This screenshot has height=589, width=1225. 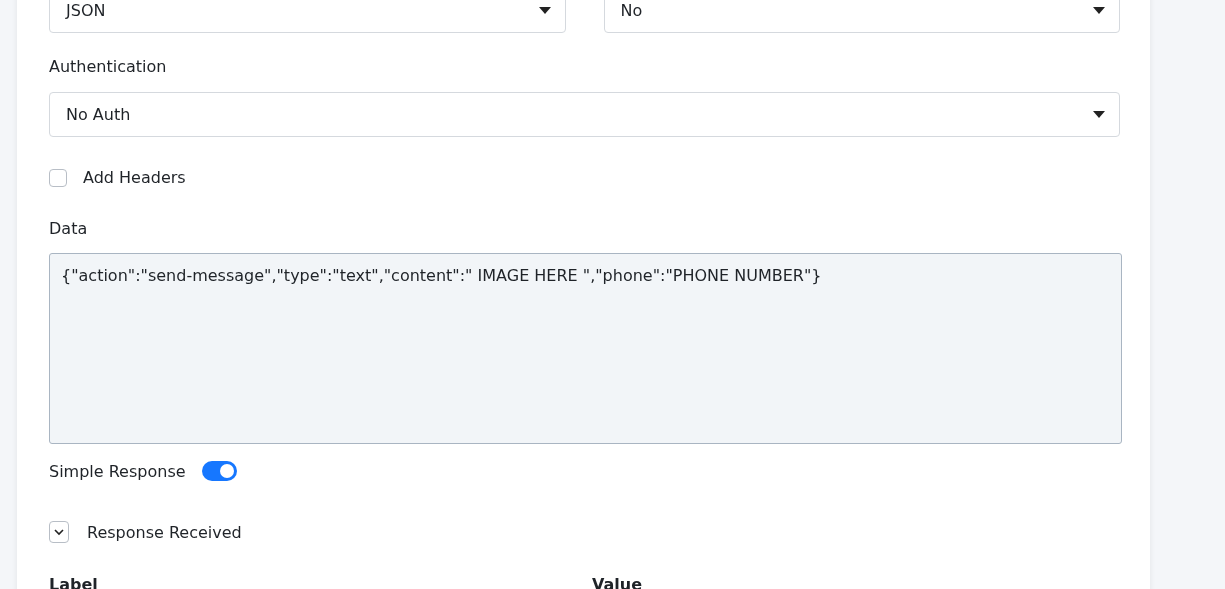 What do you see at coordinates (58, 177) in the screenshot?
I see `checkbox` at bounding box center [58, 177].